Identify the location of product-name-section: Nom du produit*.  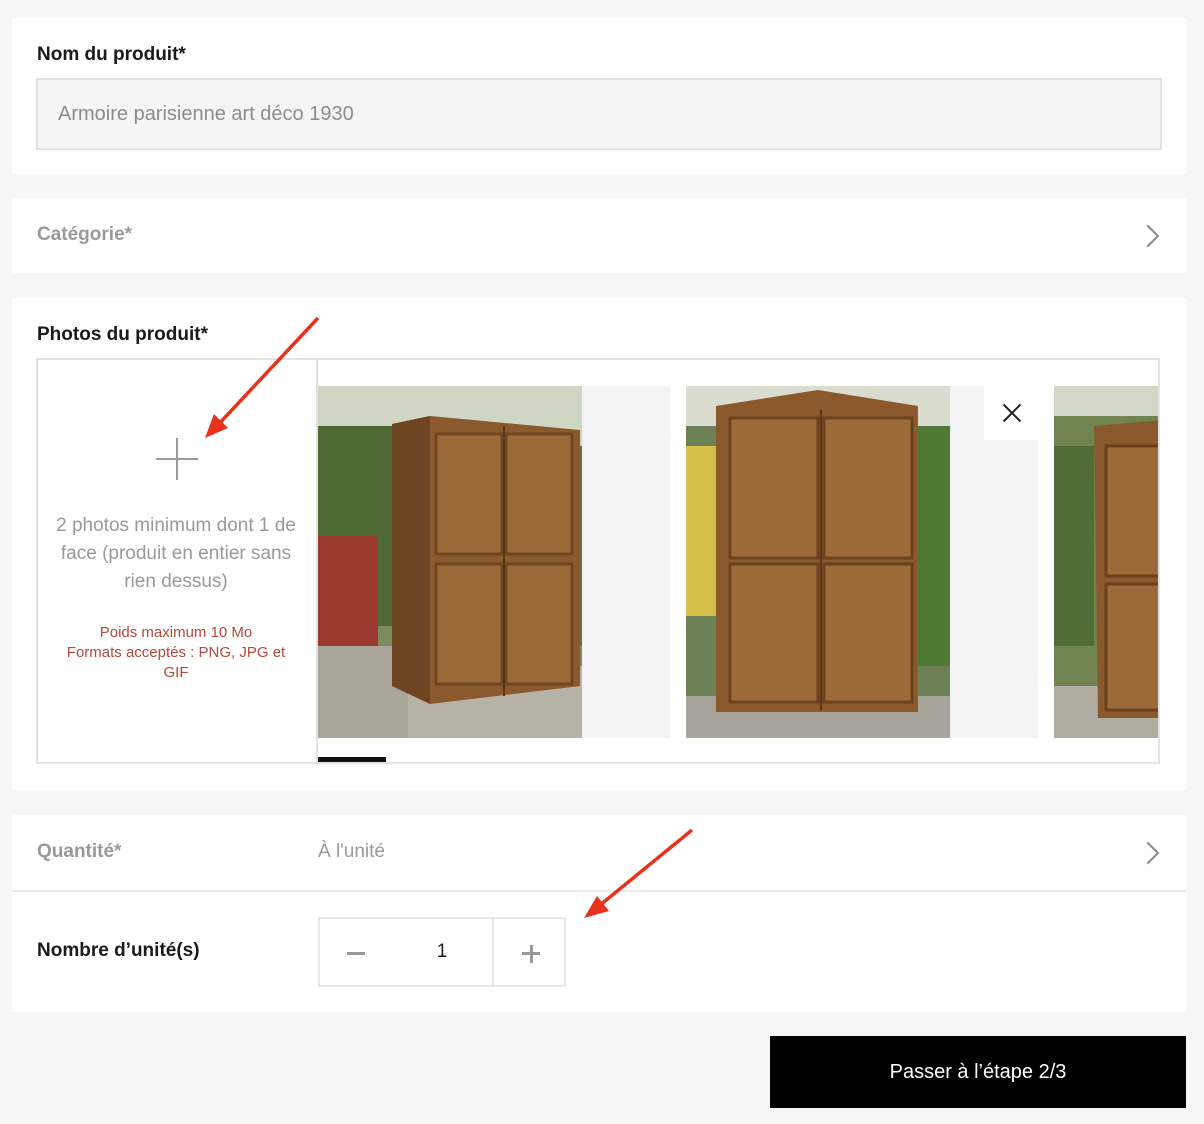
(599, 96).